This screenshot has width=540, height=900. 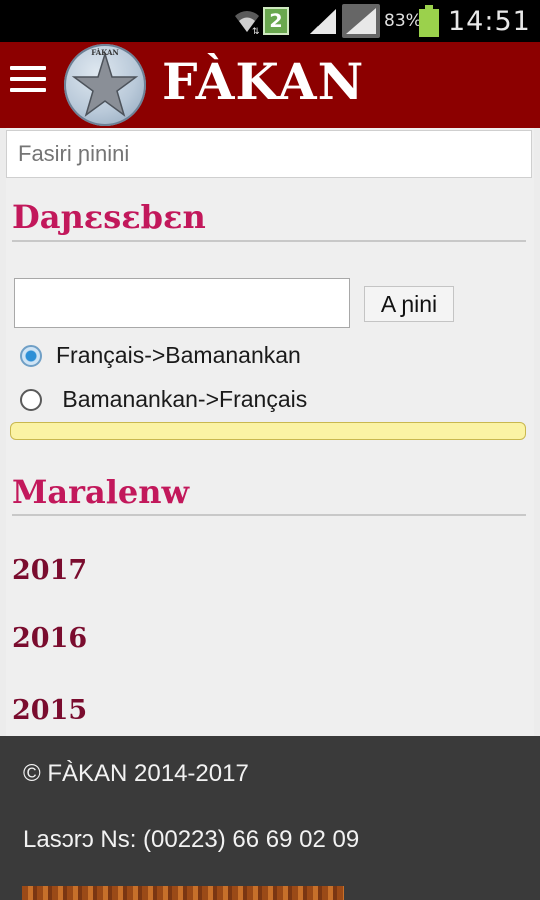 I want to click on footer-contact: Lasɔrɔ Ns: (00223) 66 69 02 09, so click(x=191, y=839).